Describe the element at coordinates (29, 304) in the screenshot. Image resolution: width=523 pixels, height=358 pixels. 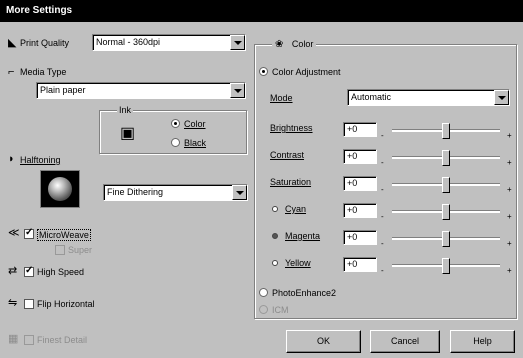
I see `flip-horizontal-checkbox` at that location.